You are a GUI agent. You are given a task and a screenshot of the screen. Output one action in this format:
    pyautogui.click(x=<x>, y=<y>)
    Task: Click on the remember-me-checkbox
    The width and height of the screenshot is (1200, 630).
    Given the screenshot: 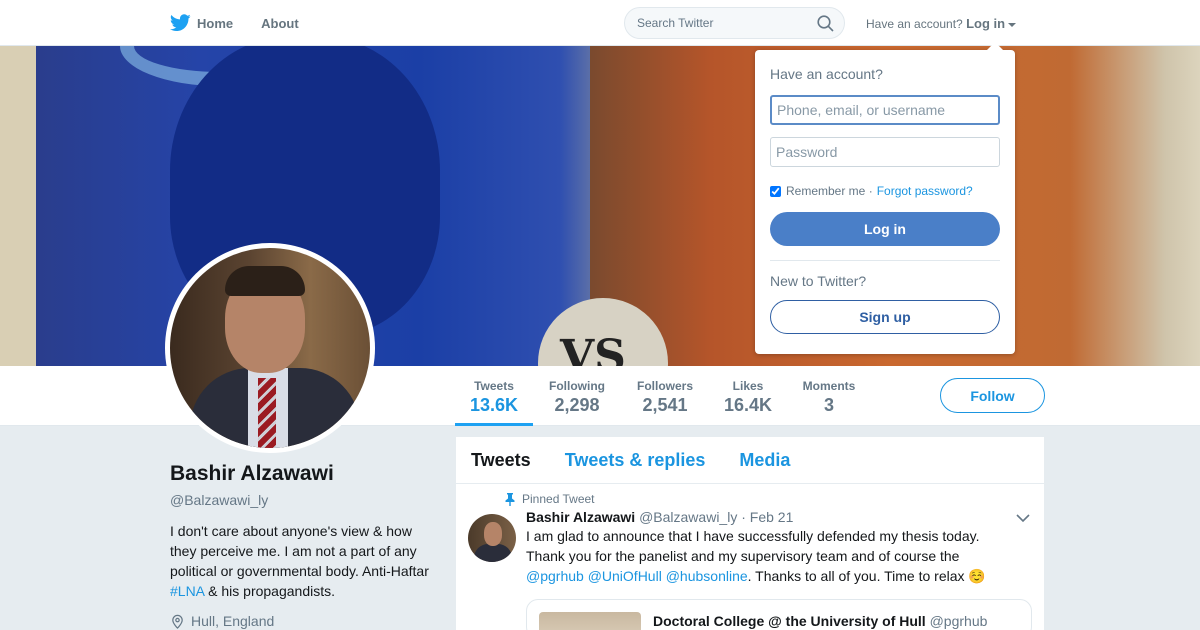 What is the action you would take?
    pyautogui.click(x=775, y=191)
    